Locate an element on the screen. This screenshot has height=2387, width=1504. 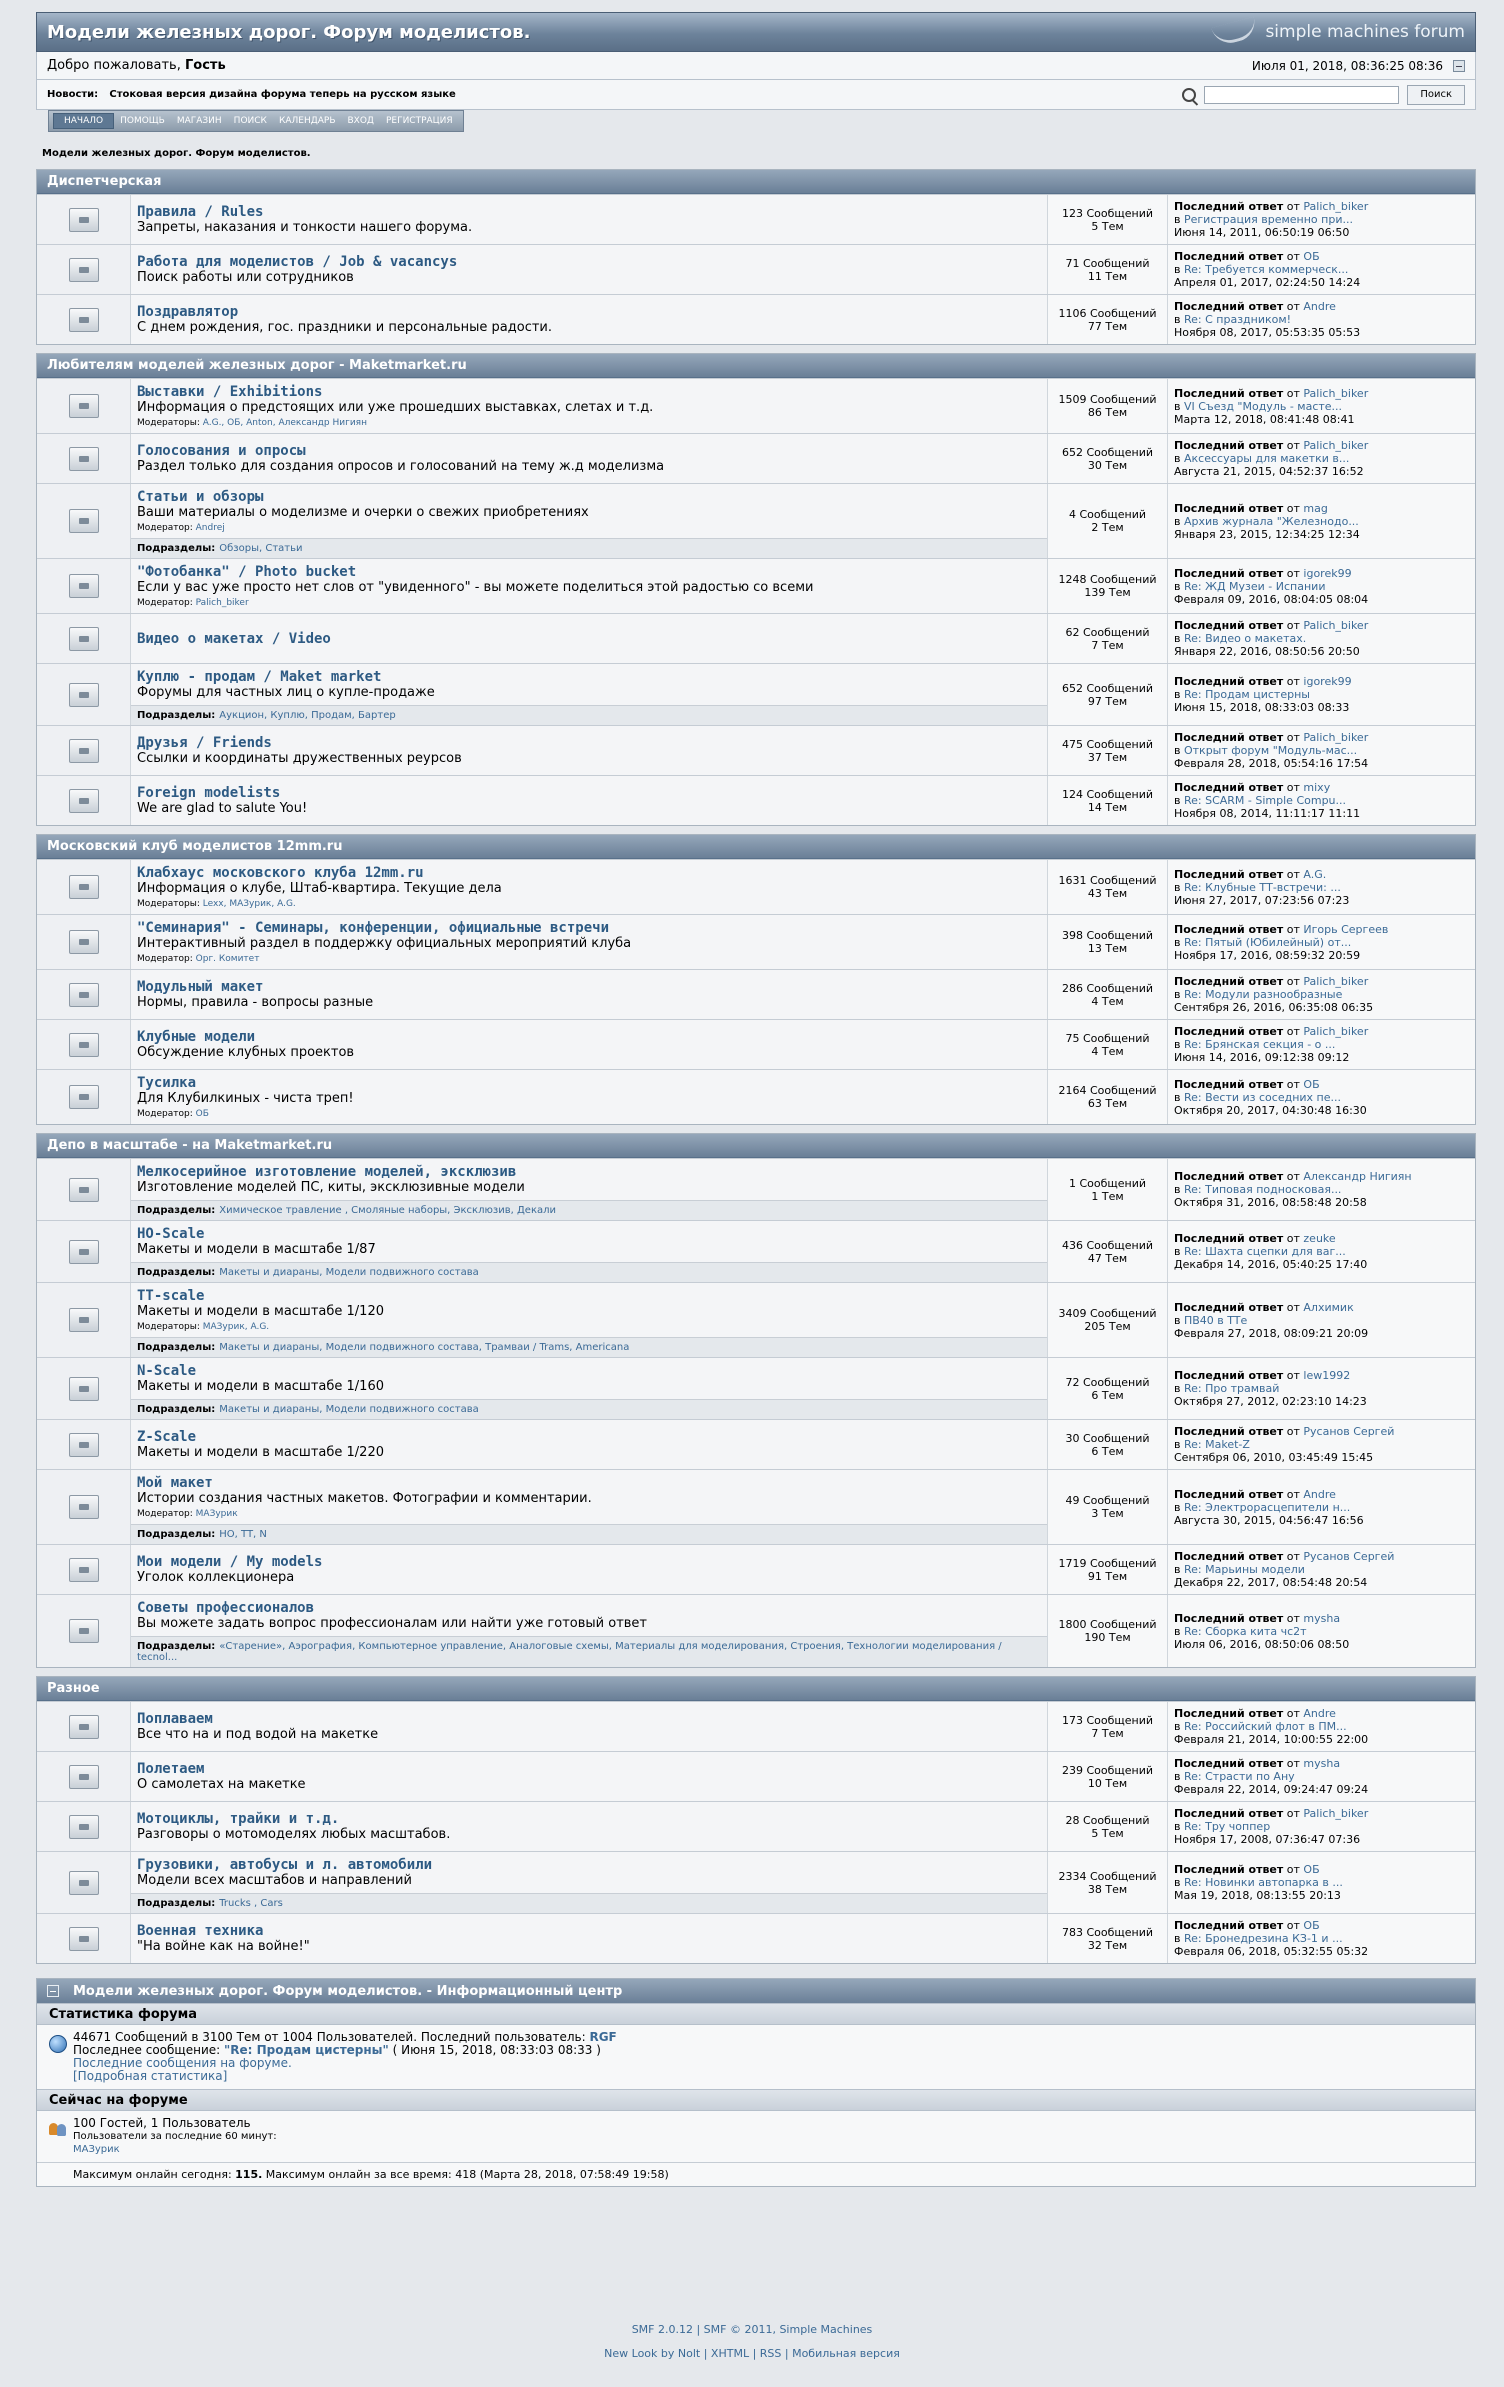
last-post-user-link: lew1992 is located at coordinates (1326, 1375).